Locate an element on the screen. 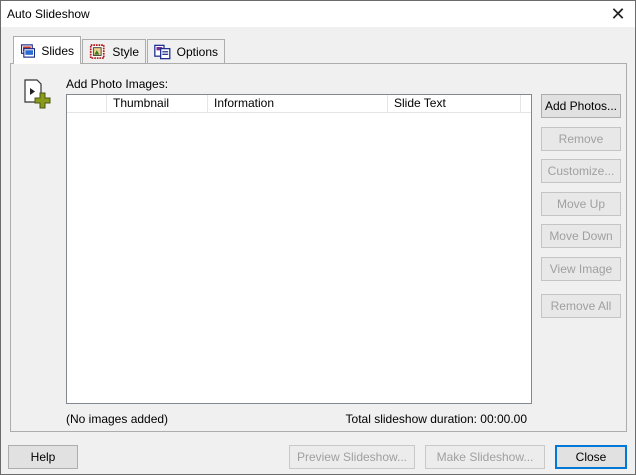 Image resolution: width=636 pixels, height=475 pixels. help-button: Help is located at coordinates (43, 457).